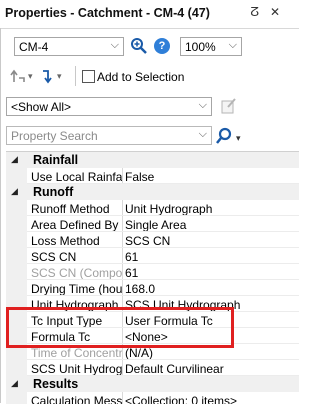 Image resolution: width=320 pixels, height=404 pixels. Describe the element at coordinates (168, 209) in the screenshot. I see `property-value: Unit Hydrograph` at that location.